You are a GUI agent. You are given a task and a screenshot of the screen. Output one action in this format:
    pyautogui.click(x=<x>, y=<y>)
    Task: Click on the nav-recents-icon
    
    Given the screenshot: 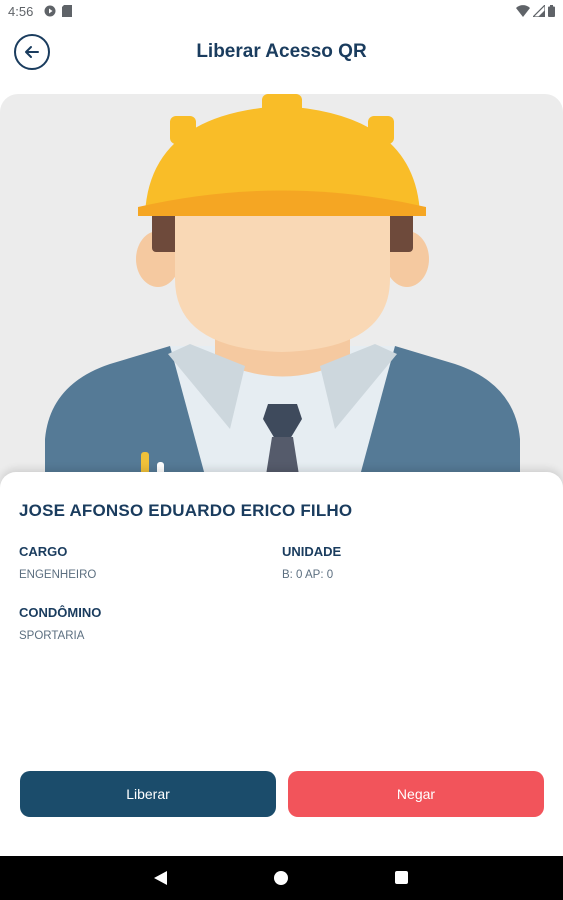 What is the action you would take?
    pyautogui.click(x=401, y=877)
    